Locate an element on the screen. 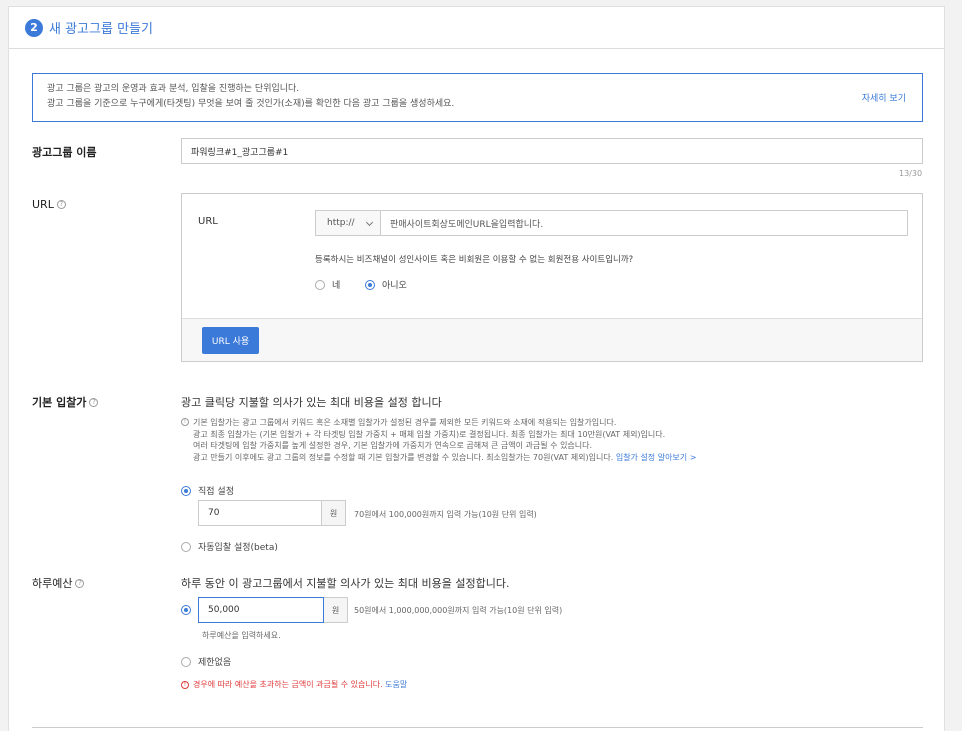  radio-label: 아니오 is located at coordinates (394, 286).